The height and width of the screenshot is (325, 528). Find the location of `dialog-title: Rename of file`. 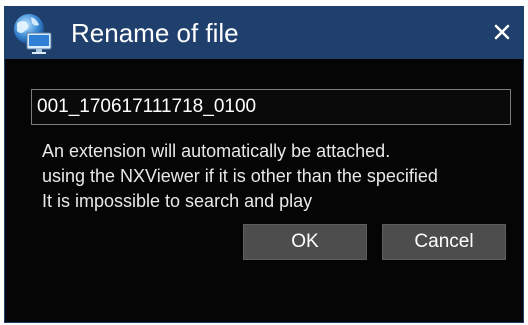

dialog-title: Rename of file is located at coordinates (155, 33).